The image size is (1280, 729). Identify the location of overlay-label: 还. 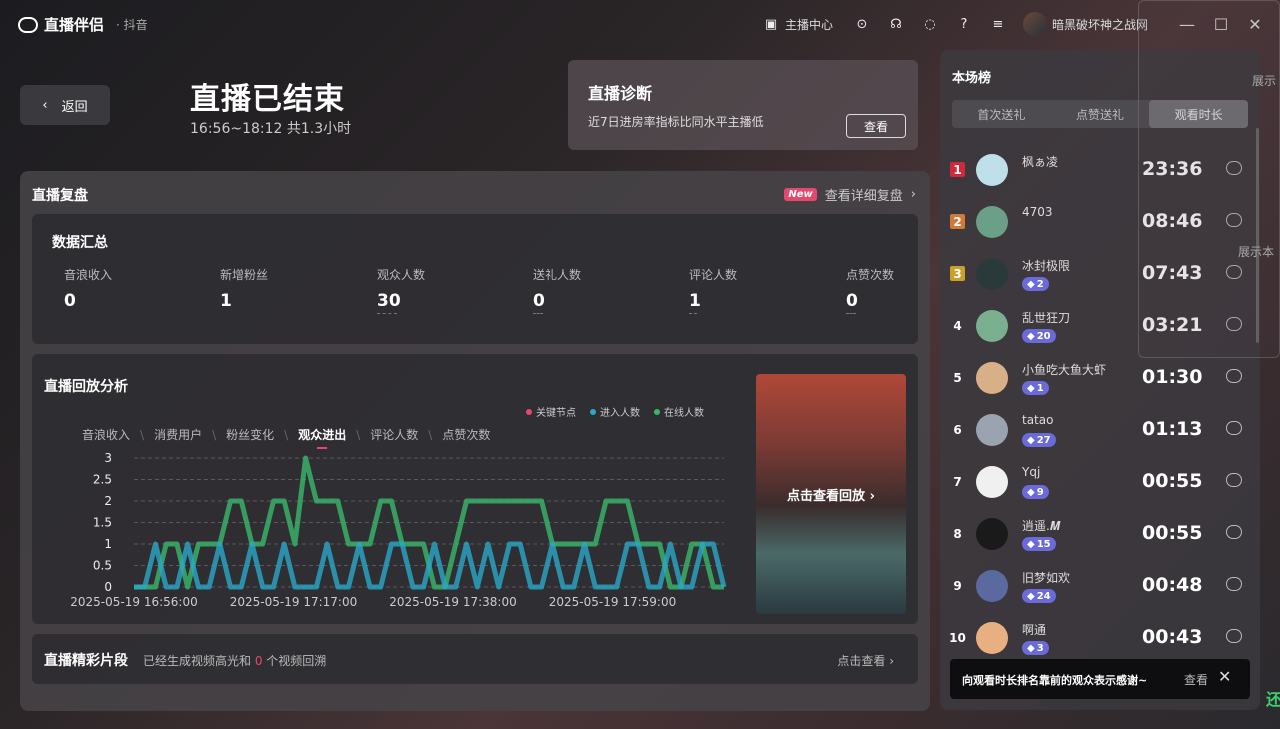
(1273, 699).